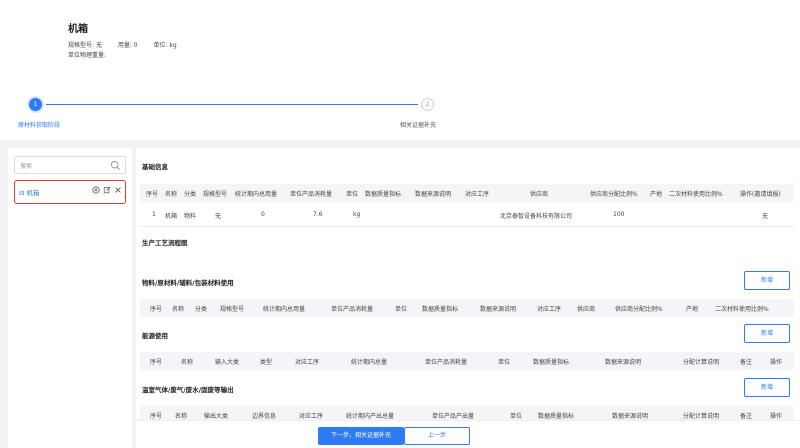  What do you see at coordinates (35, 104) in the screenshot?
I see `step-1-indicator: 1` at bounding box center [35, 104].